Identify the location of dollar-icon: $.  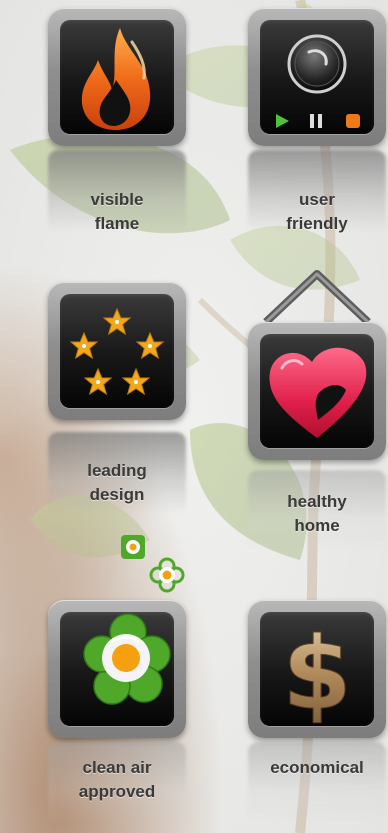
(317, 671).